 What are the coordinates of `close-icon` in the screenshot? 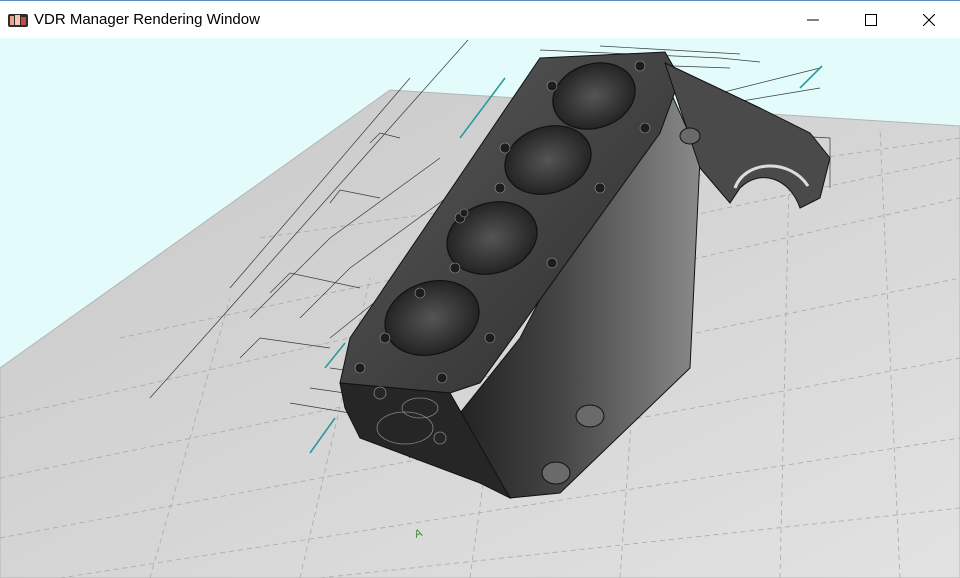 It's located at (929, 19).